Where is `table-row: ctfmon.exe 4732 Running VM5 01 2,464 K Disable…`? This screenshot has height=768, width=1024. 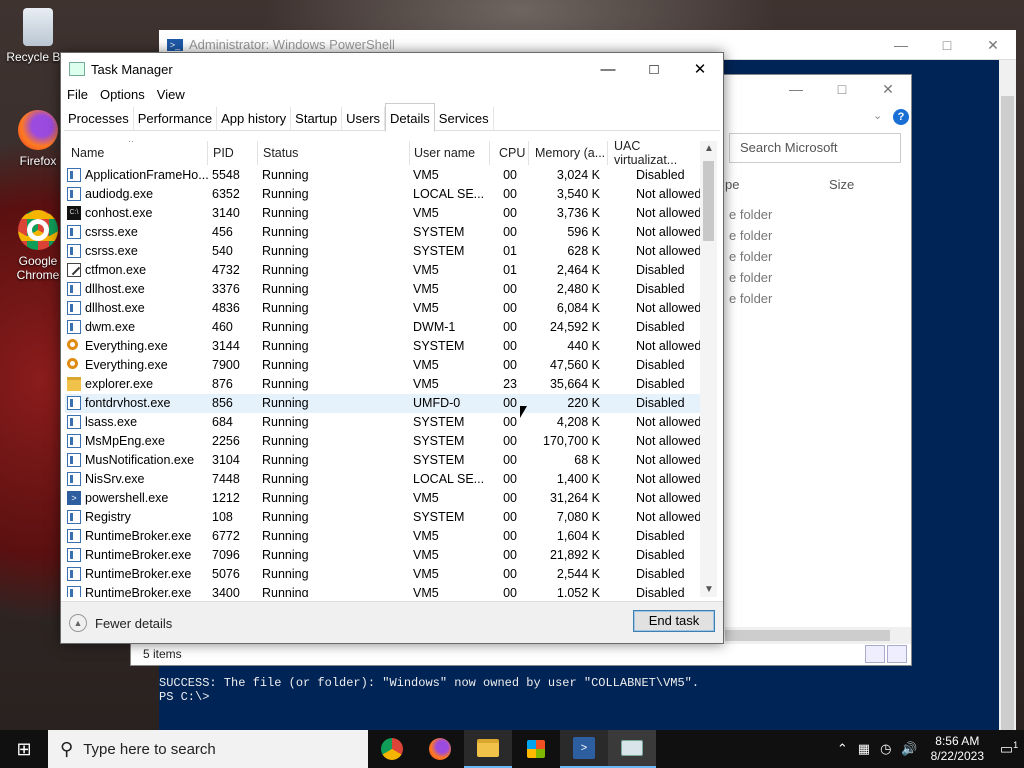
table-row: ctfmon.exe 4732 Running VM5 01 2,464 K Disable… is located at coordinates (385, 270).